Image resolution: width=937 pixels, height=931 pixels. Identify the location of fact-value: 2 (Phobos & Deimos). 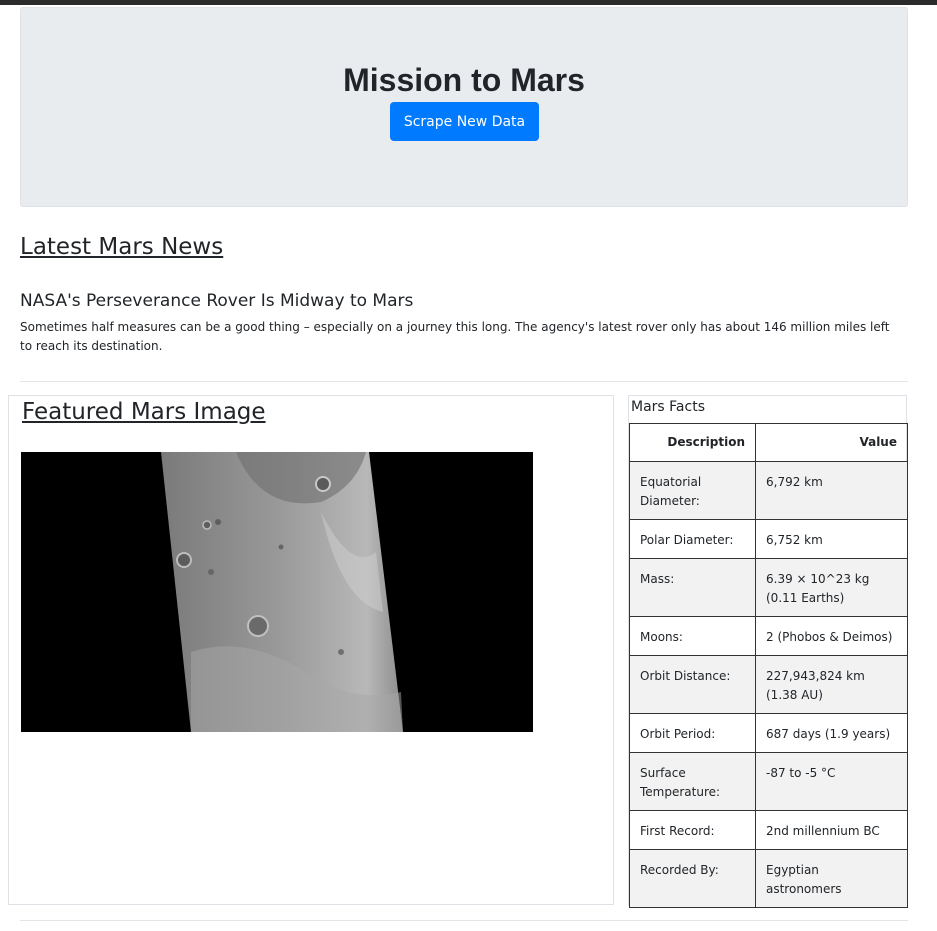
(831, 636).